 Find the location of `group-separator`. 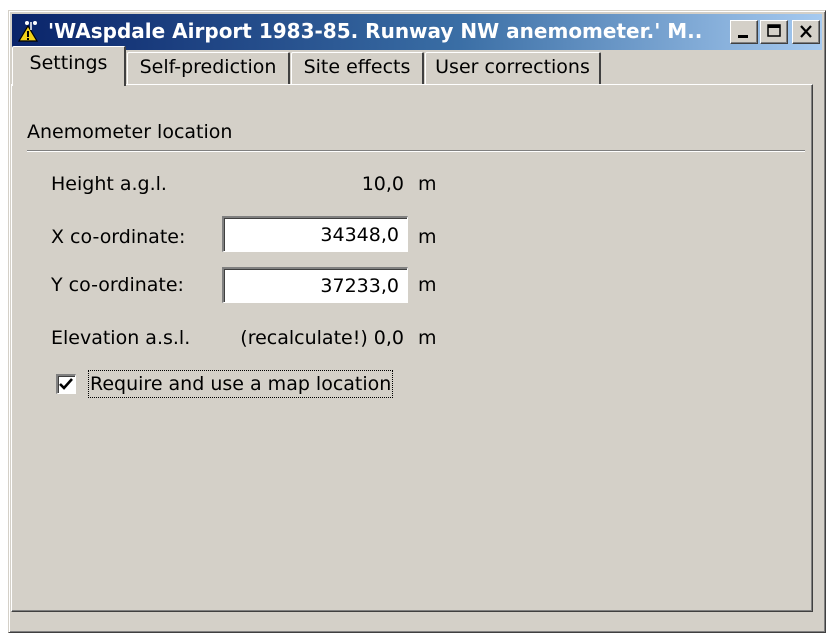

group-separator is located at coordinates (416, 151).